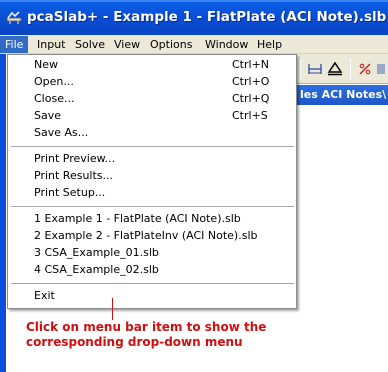 This screenshot has width=388, height=372. Describe the element at coordinates (315, 69) in the screenshot. I see `dimension-icon` at that location.